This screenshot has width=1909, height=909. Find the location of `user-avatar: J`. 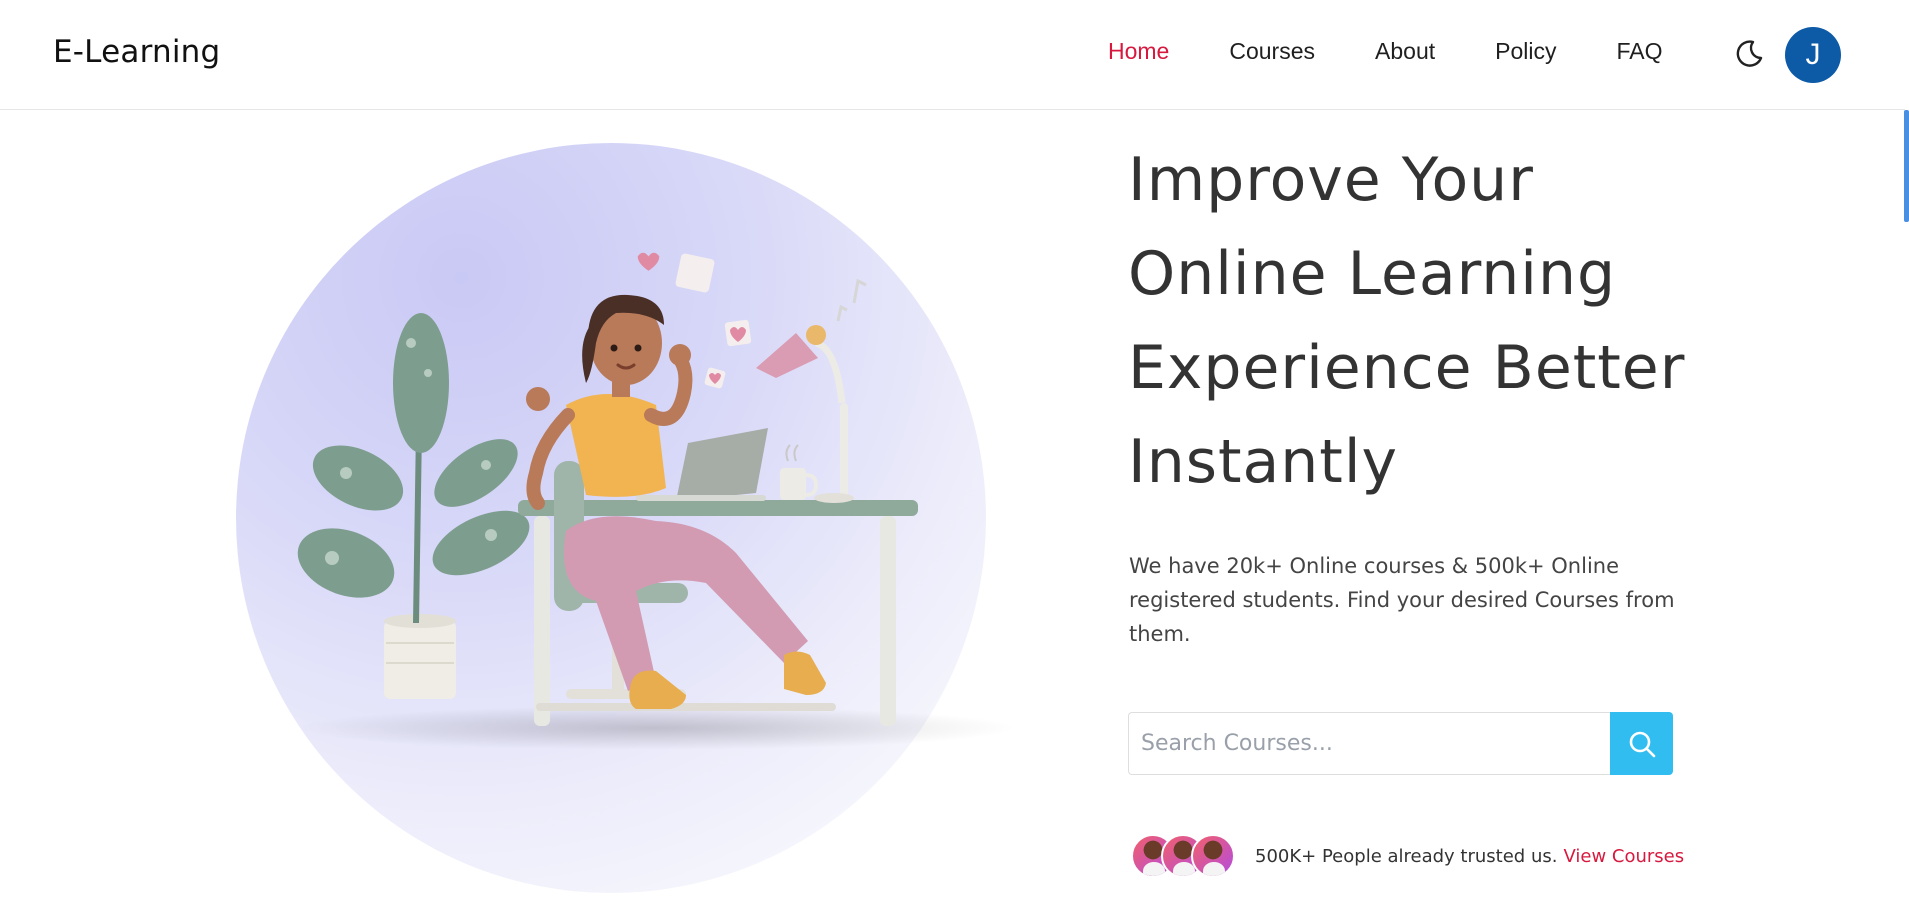

user-avatar: J is located at coordinates (1813, 55).